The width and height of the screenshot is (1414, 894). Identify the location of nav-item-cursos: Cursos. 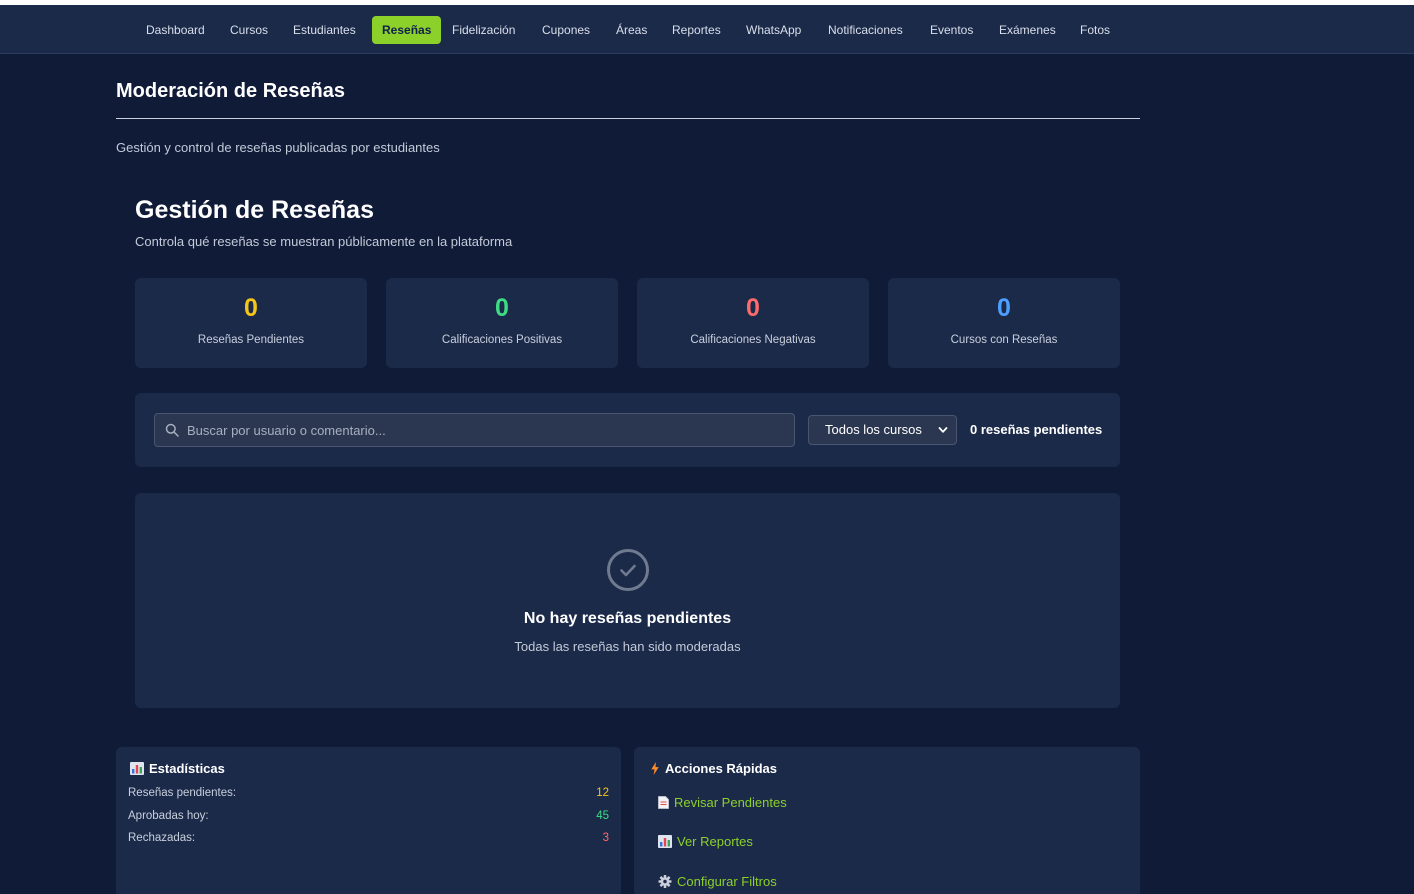
(249, 30).